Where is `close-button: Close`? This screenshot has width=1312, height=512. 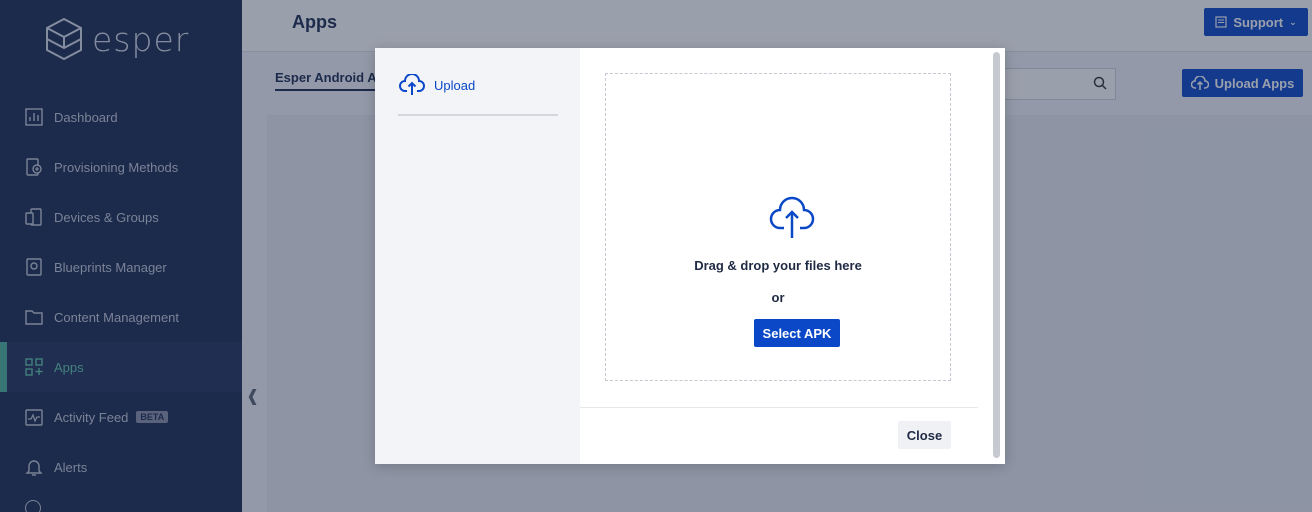
close-button: Close is located at coordinates (924, 435).